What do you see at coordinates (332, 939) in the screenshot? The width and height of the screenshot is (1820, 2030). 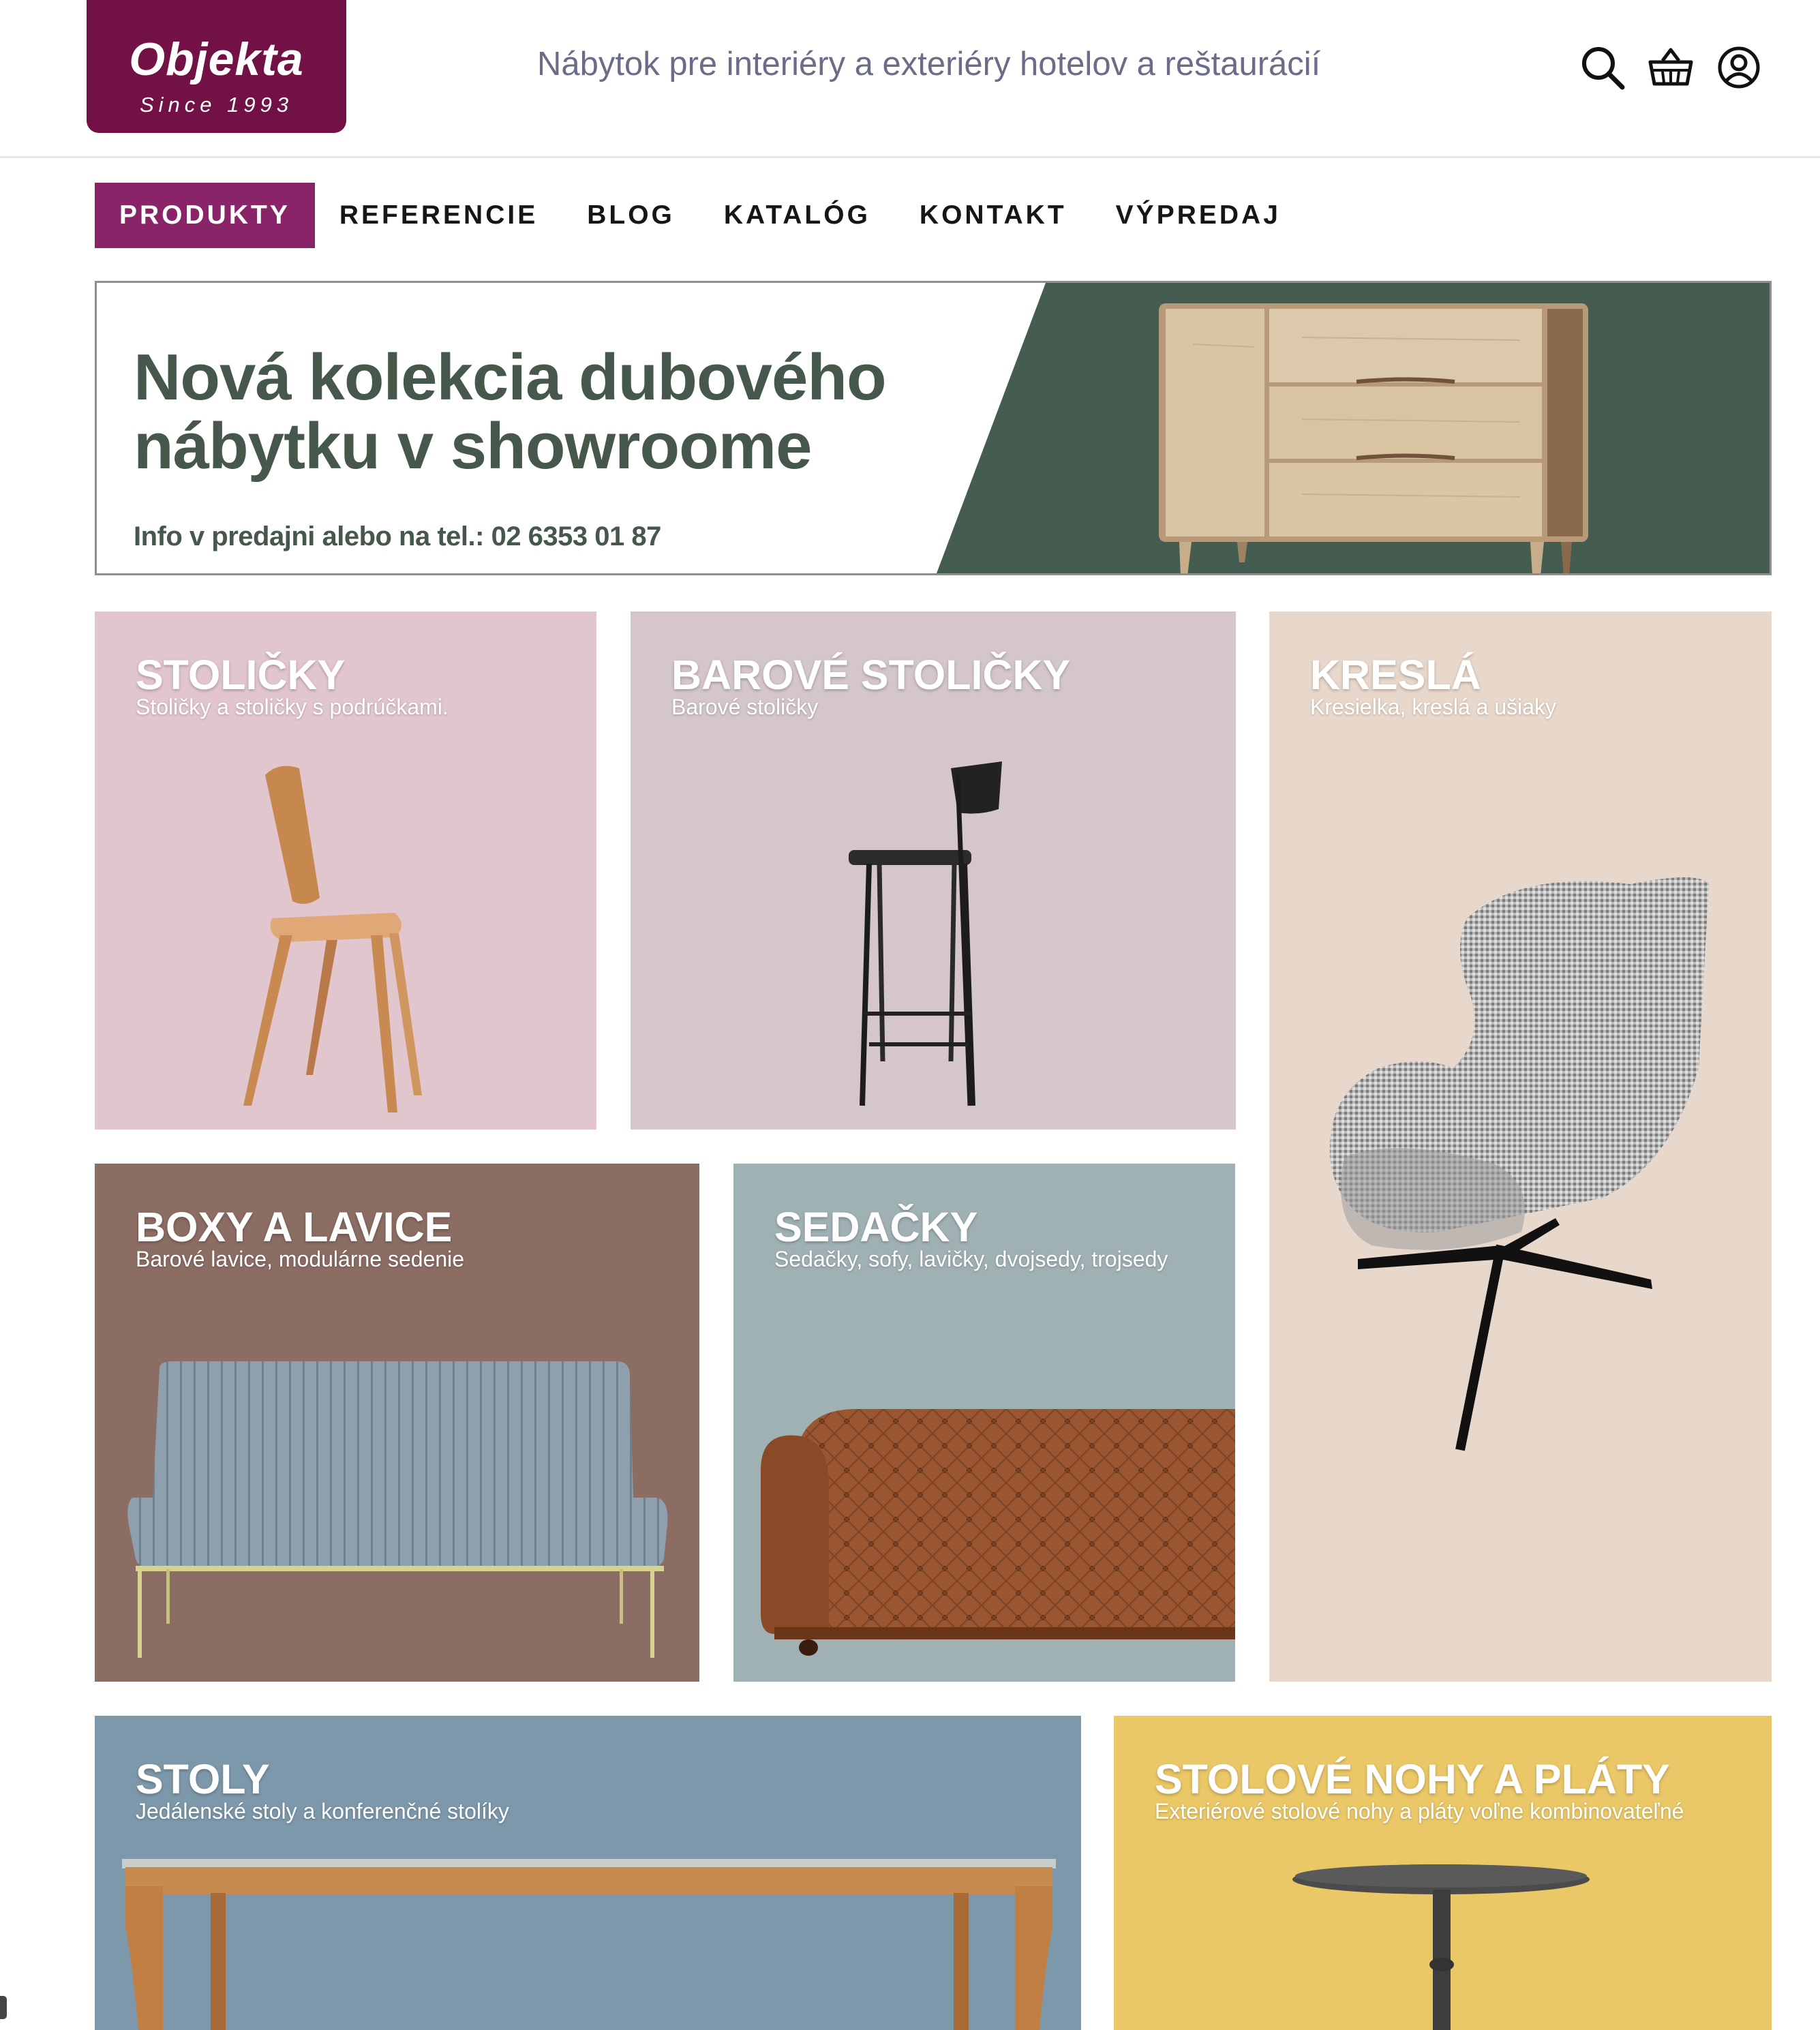 I see `chair-image` at bounding box center [332, 939].